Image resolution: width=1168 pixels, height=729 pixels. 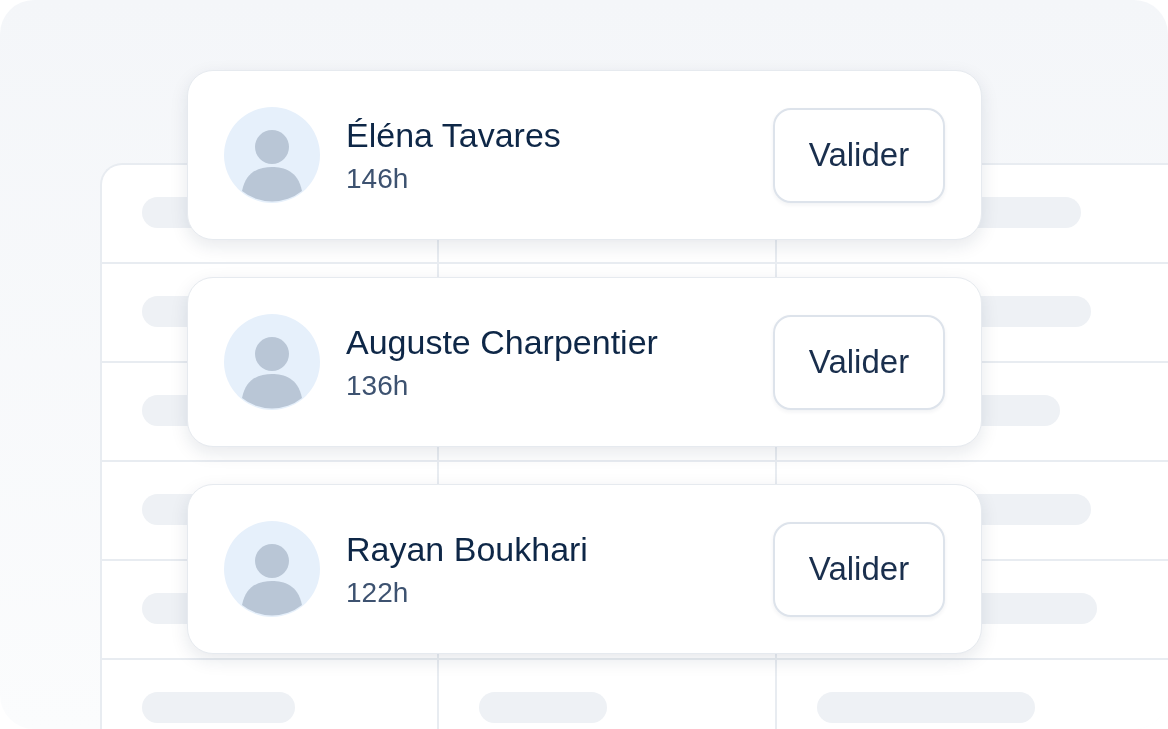 I want to click on person-name: Auguste Charpentier, so click(x=502, y=342).